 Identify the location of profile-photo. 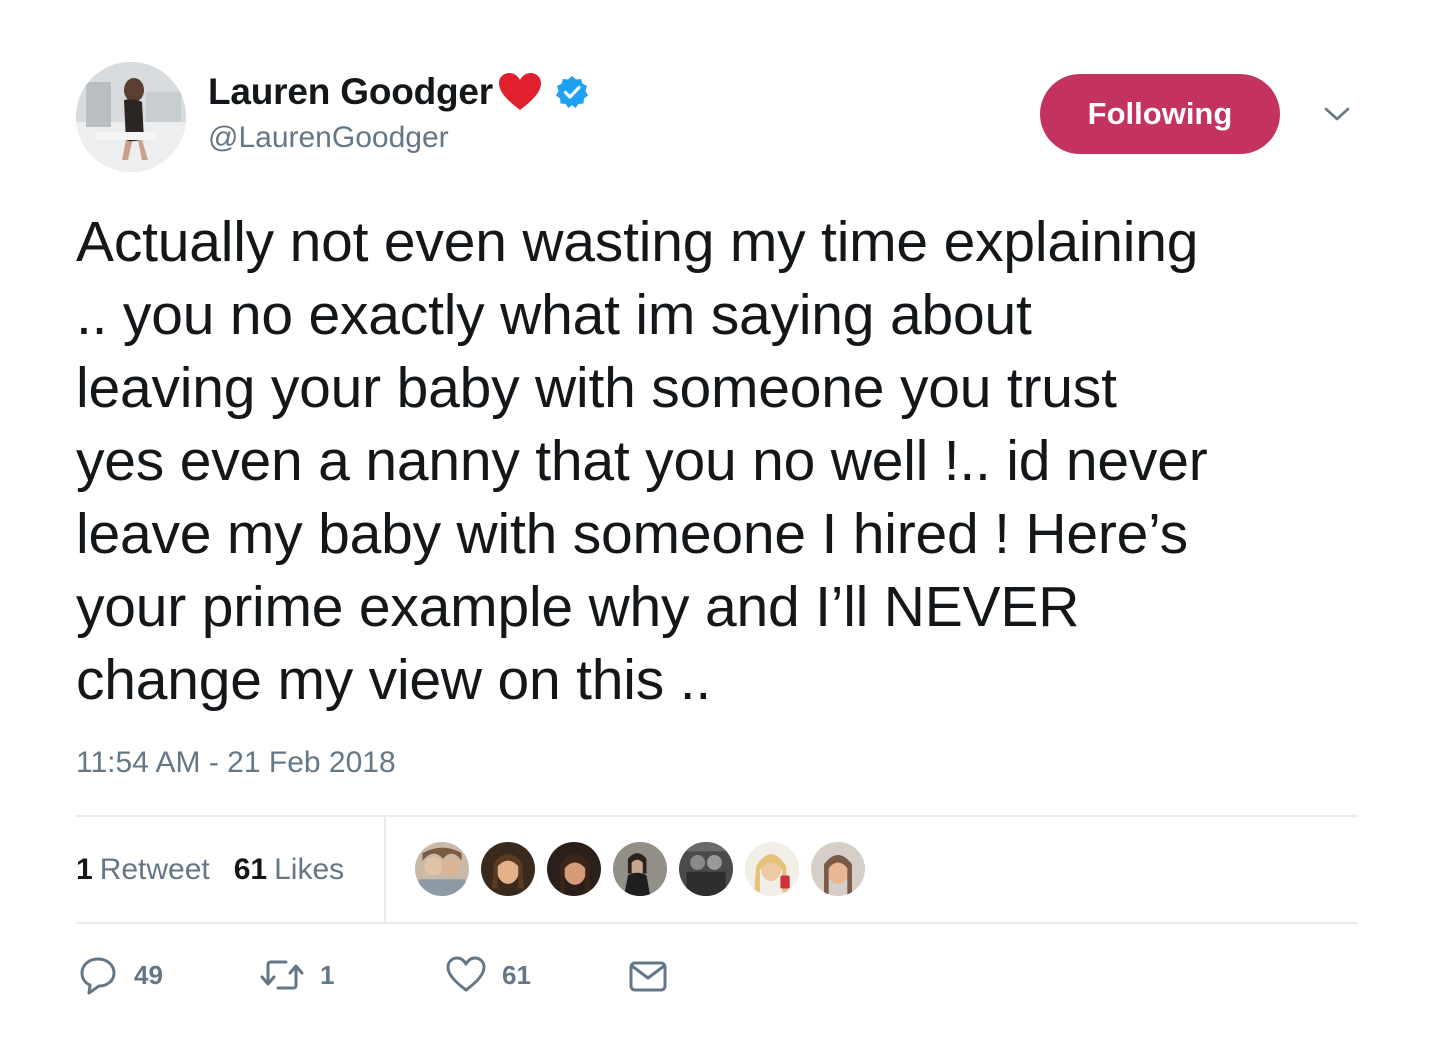
(131, 117).